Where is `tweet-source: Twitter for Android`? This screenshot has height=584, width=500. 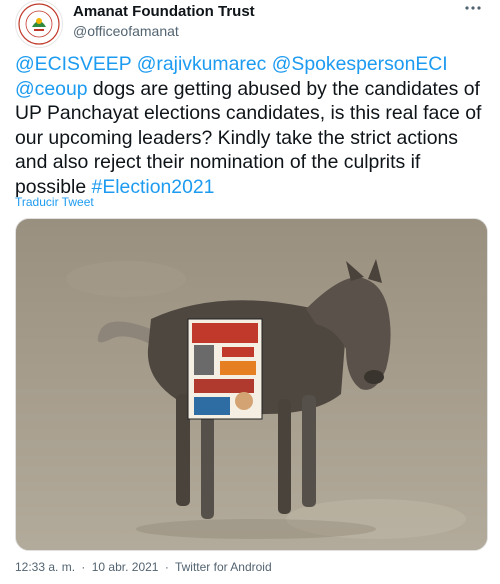 tweet-source: Twitter for Android is located at coordinates (223, 567).